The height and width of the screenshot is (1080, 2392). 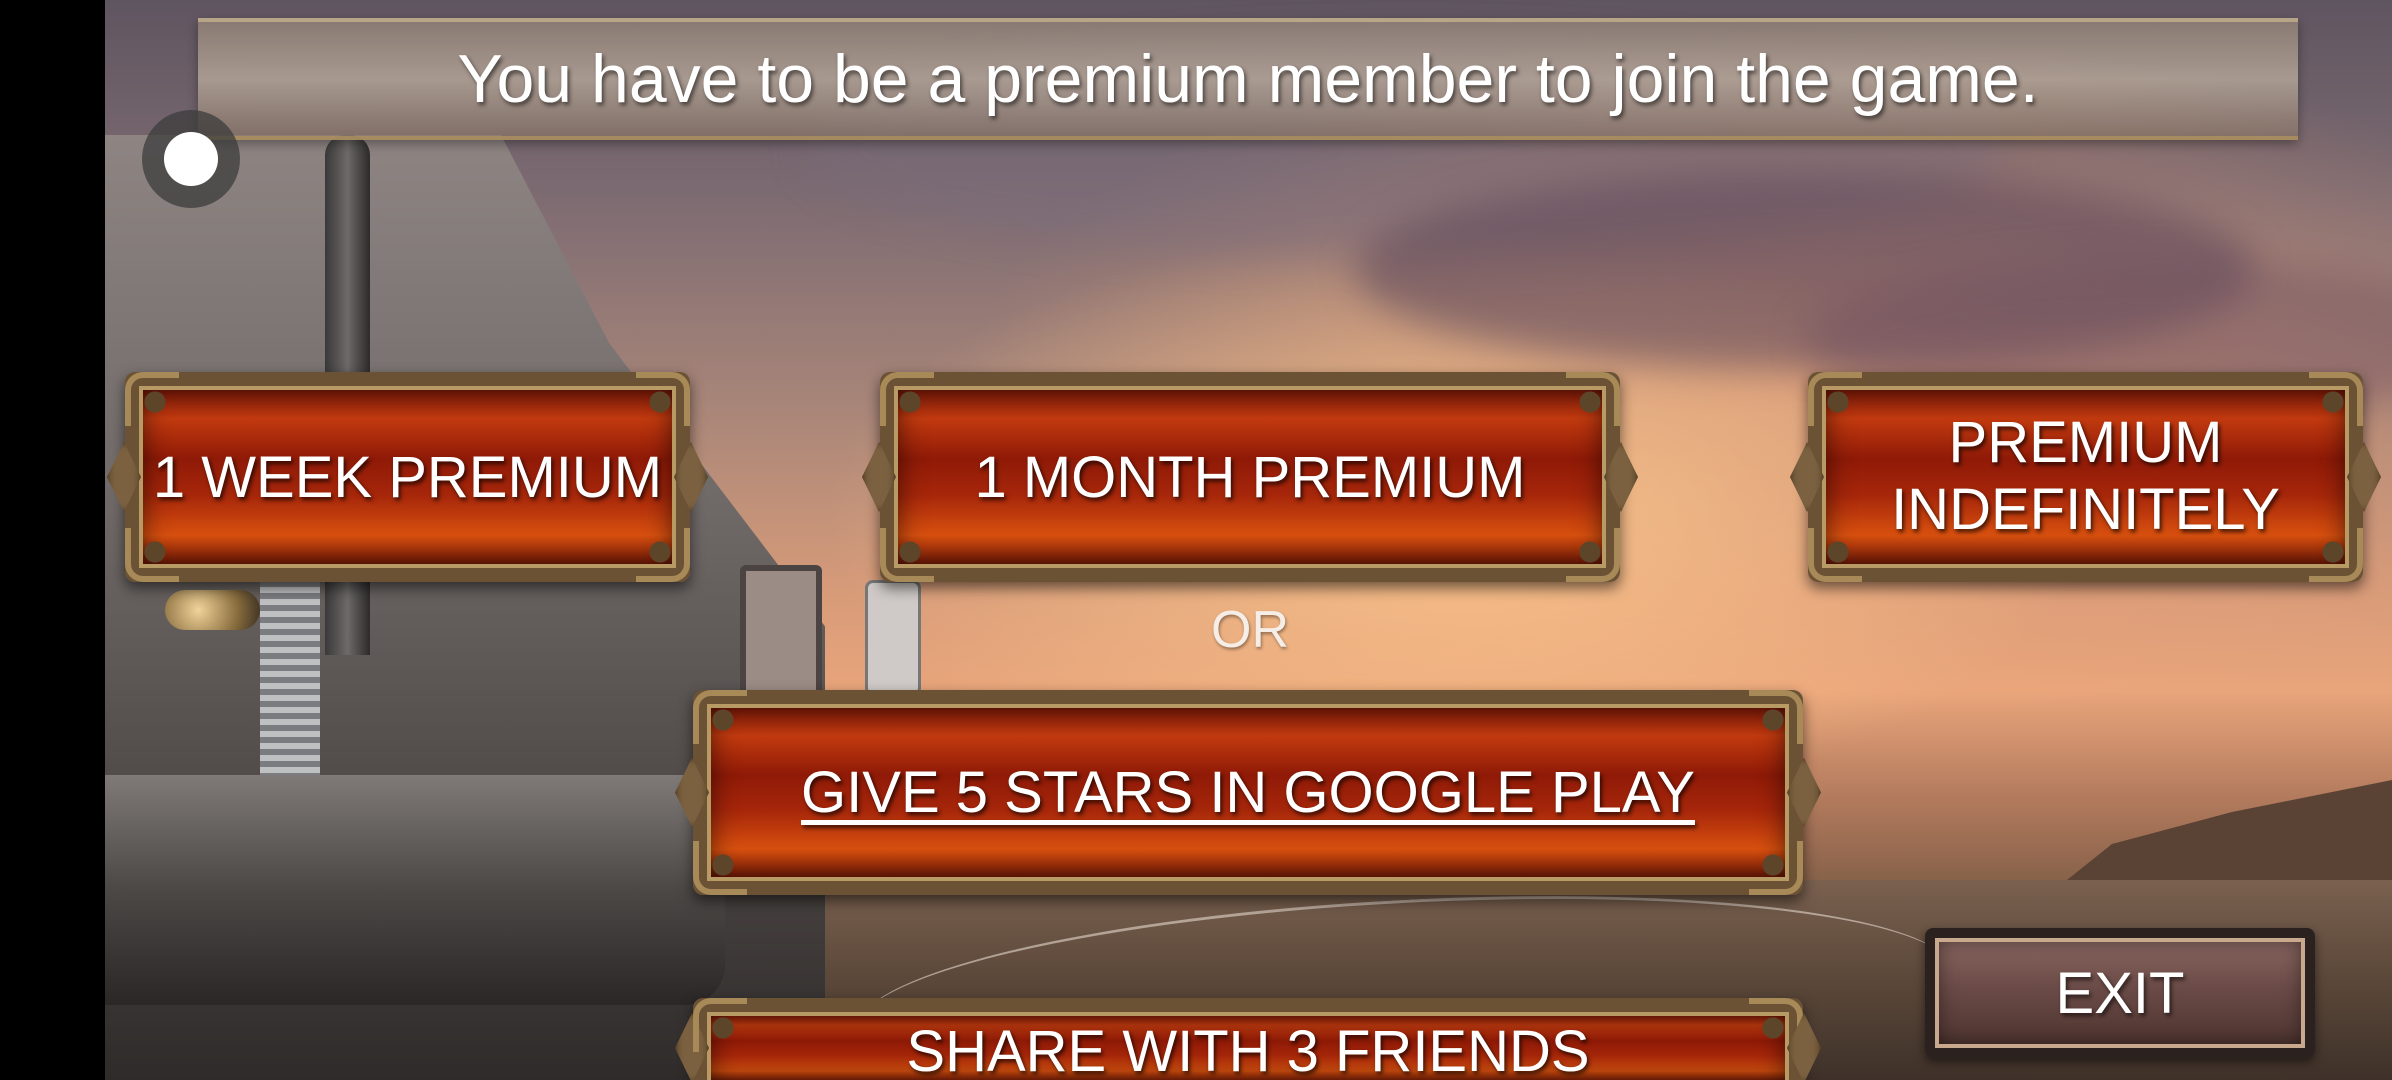 I want to click on truck-mirror, so click(x=893, y=638).